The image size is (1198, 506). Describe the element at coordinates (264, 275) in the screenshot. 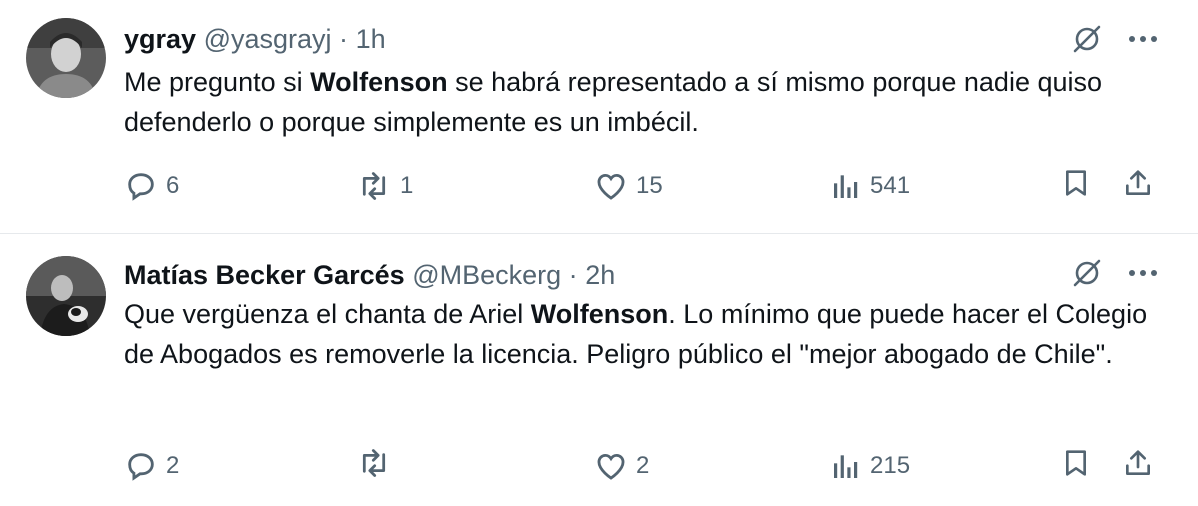

I see `display-name: Matías Becker Garcés` at that location.